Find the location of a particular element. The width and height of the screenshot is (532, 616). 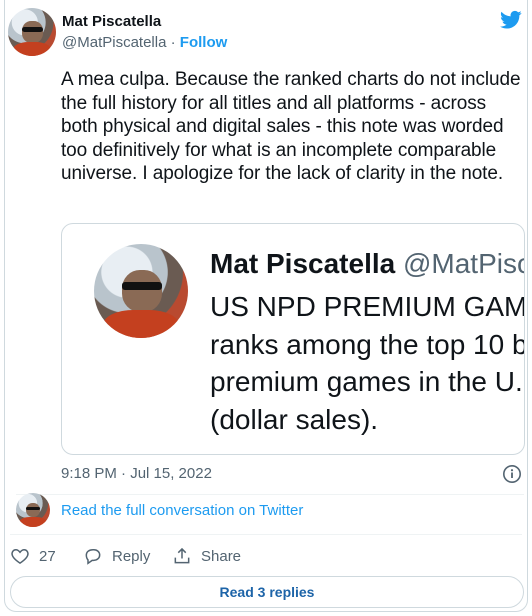

twitter-logo is located at coordinates (511, 20).